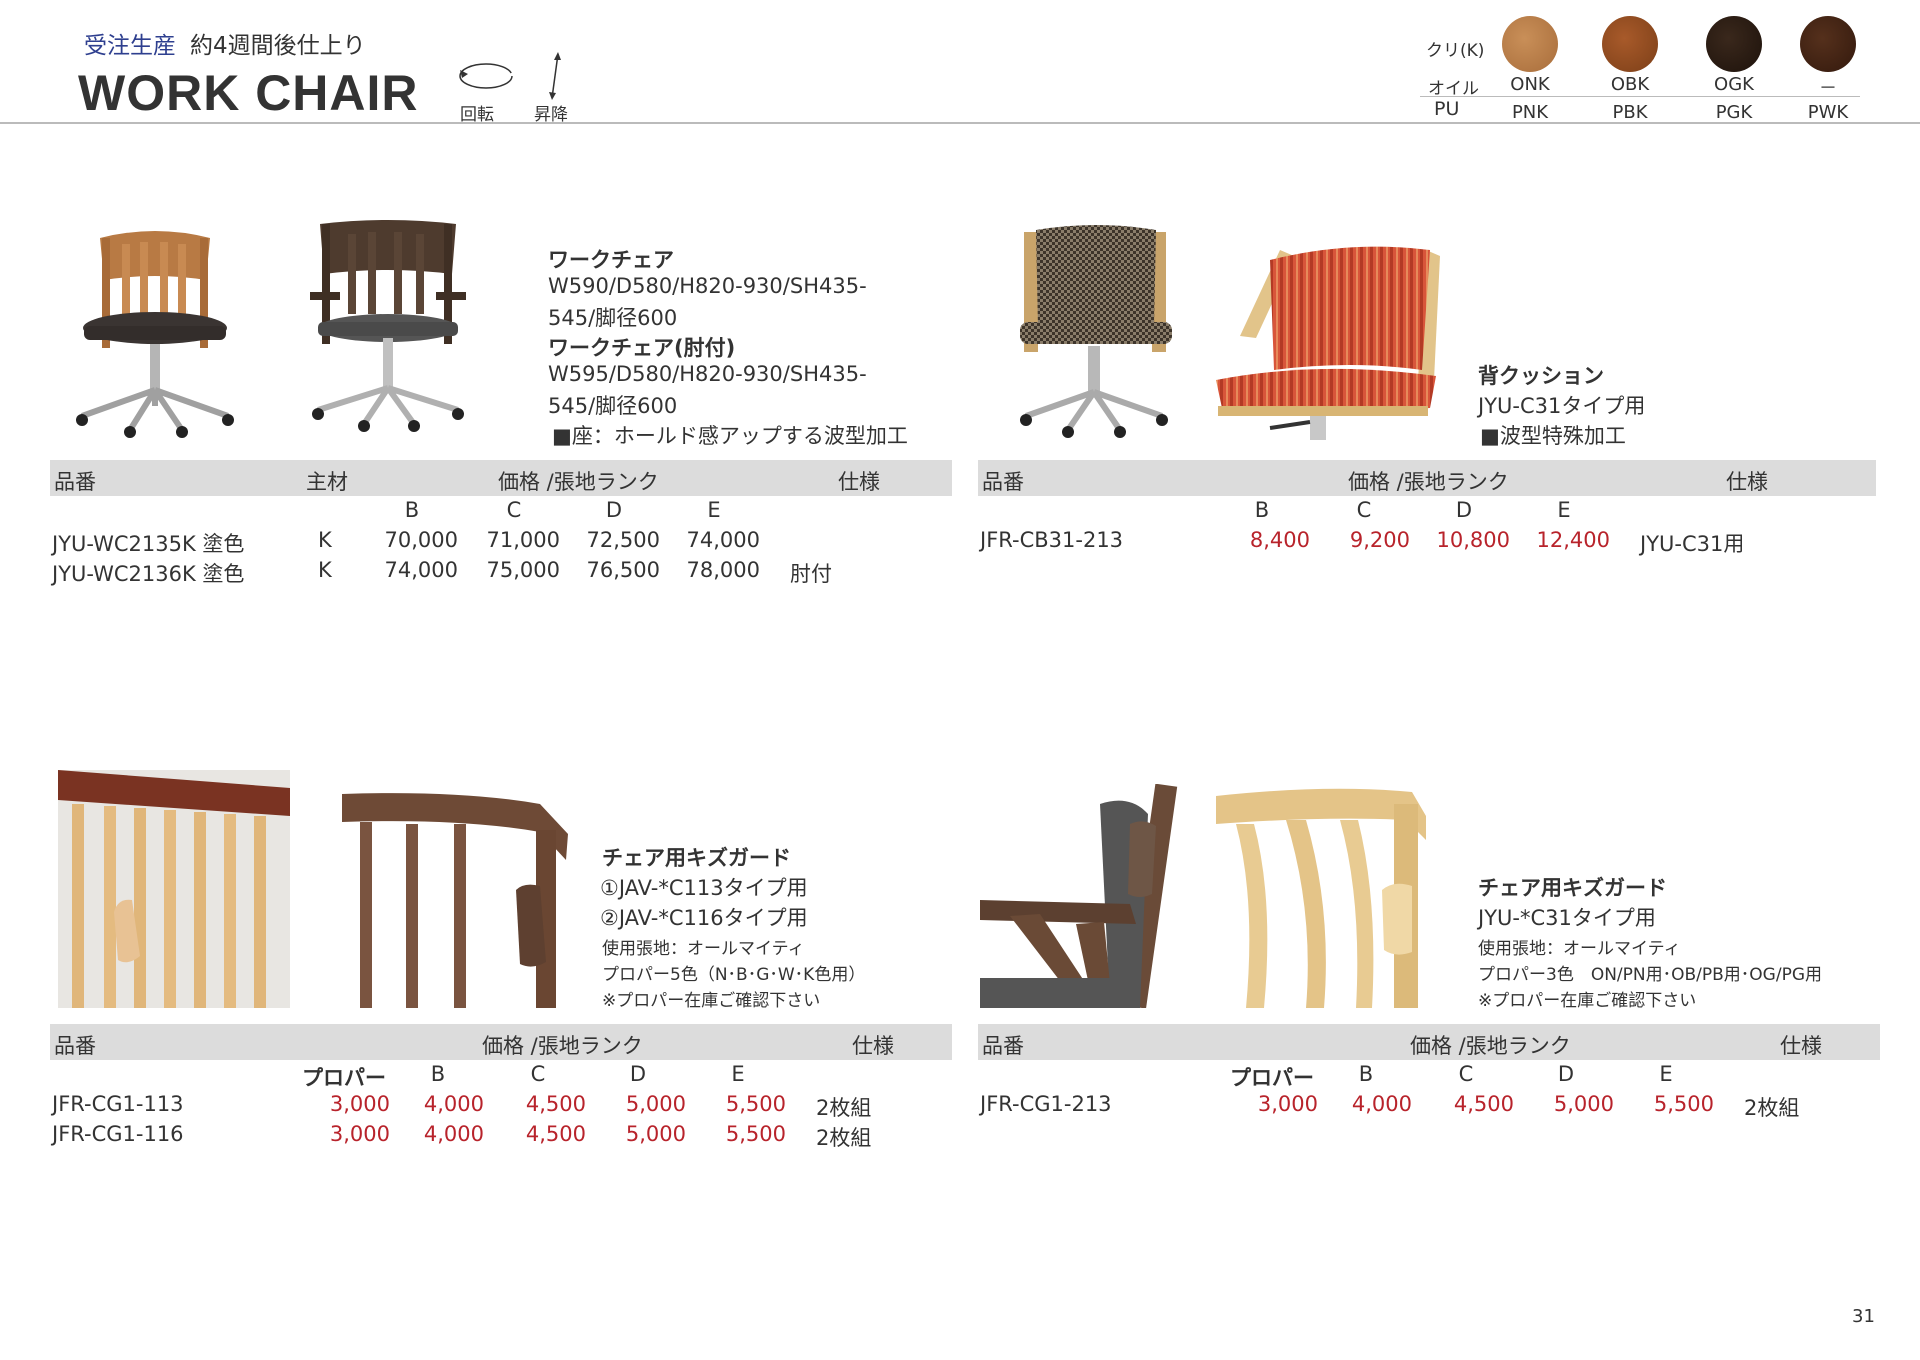 The image size is (1920, 1360). What do you see at coordinates (696, 858) in the screenshot?
I see `kids-guard-1-name: チェア用キズガード` at bounding box center [696, 858].